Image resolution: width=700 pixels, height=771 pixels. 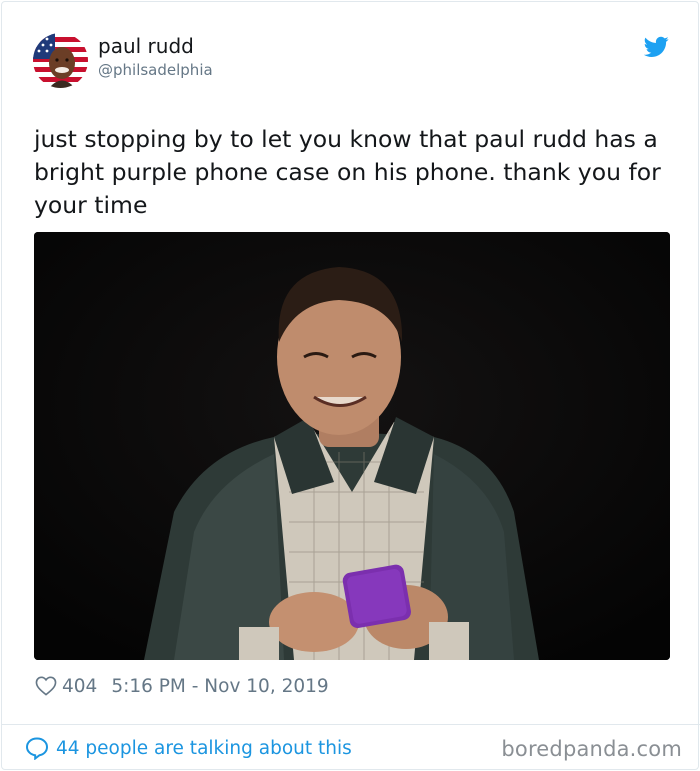 I want to click on tweet-timestamp: 5:16 PM - Nov 10, 2019, so click(x=219, y=686).